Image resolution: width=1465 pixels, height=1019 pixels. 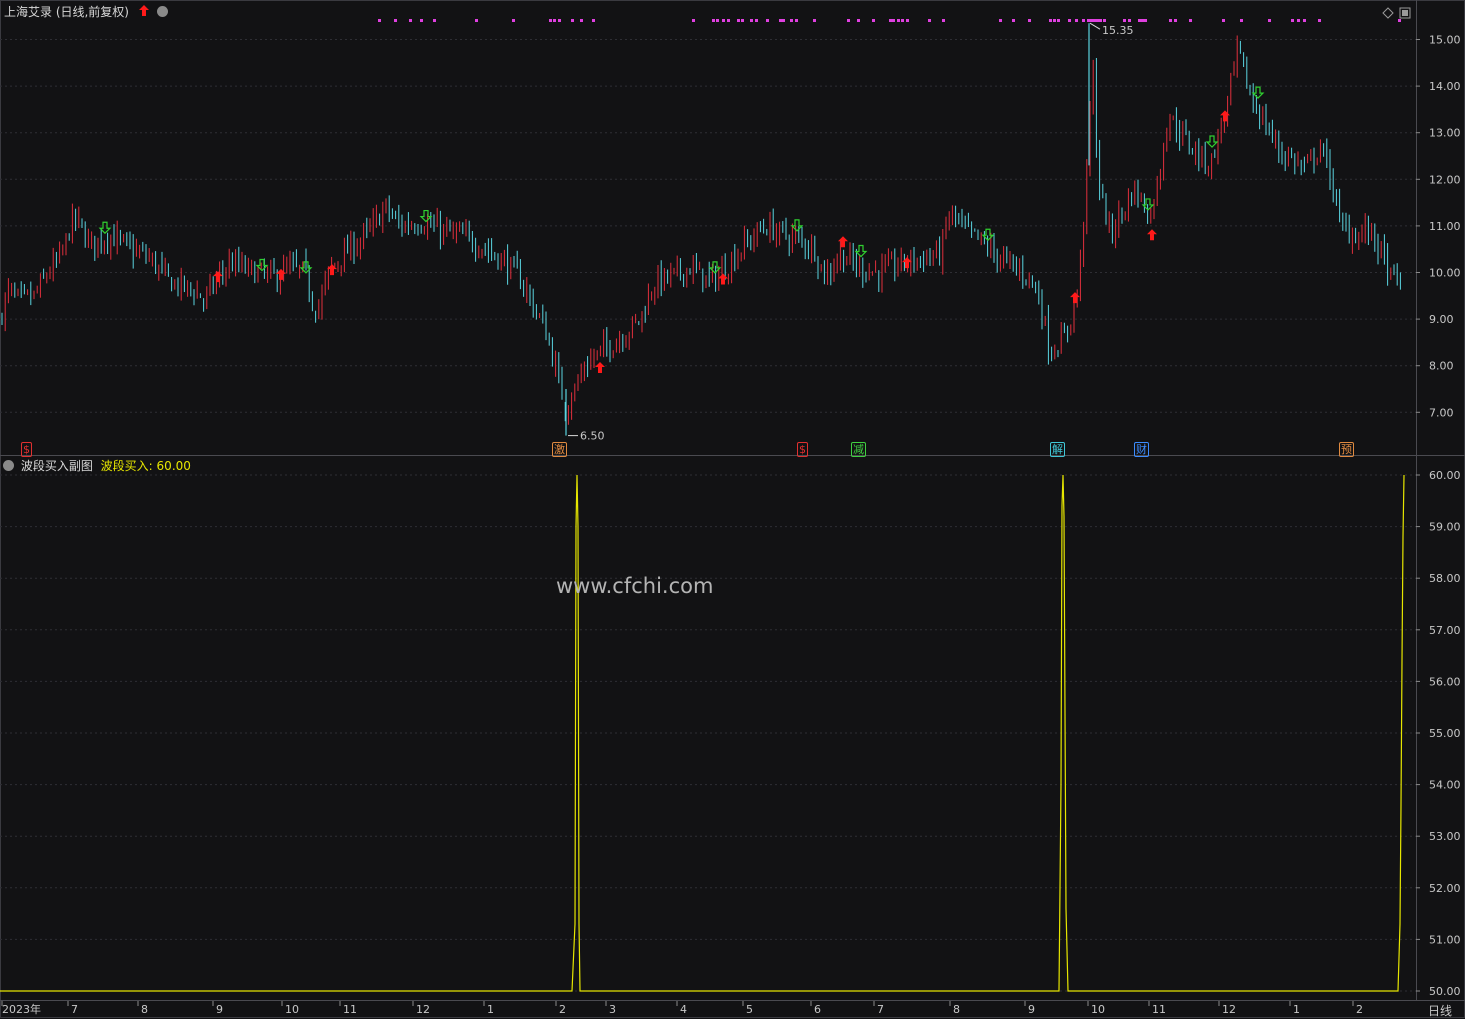 What do you see at coordinates (1445, 86) in the screenshot?
I see `y-tick-label: 14.00` at bounding box center [1445, 86].